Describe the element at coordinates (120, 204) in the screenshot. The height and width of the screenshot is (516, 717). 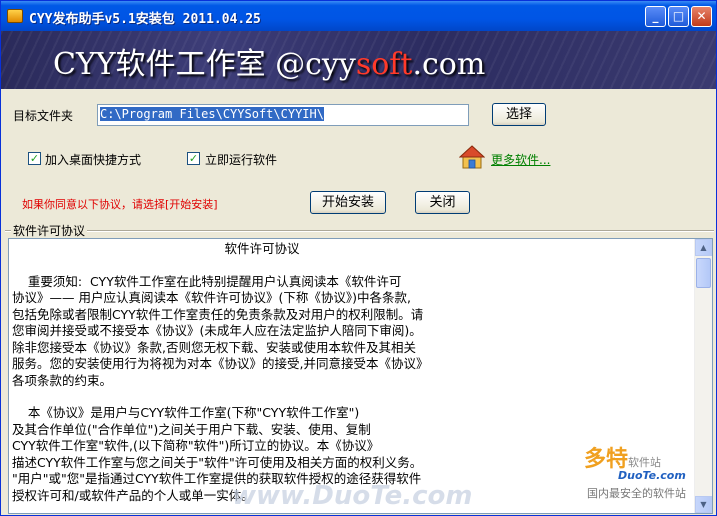
I see `agreement-notice: 如果你同意以下协议，请选择[开始安装]` at that location.